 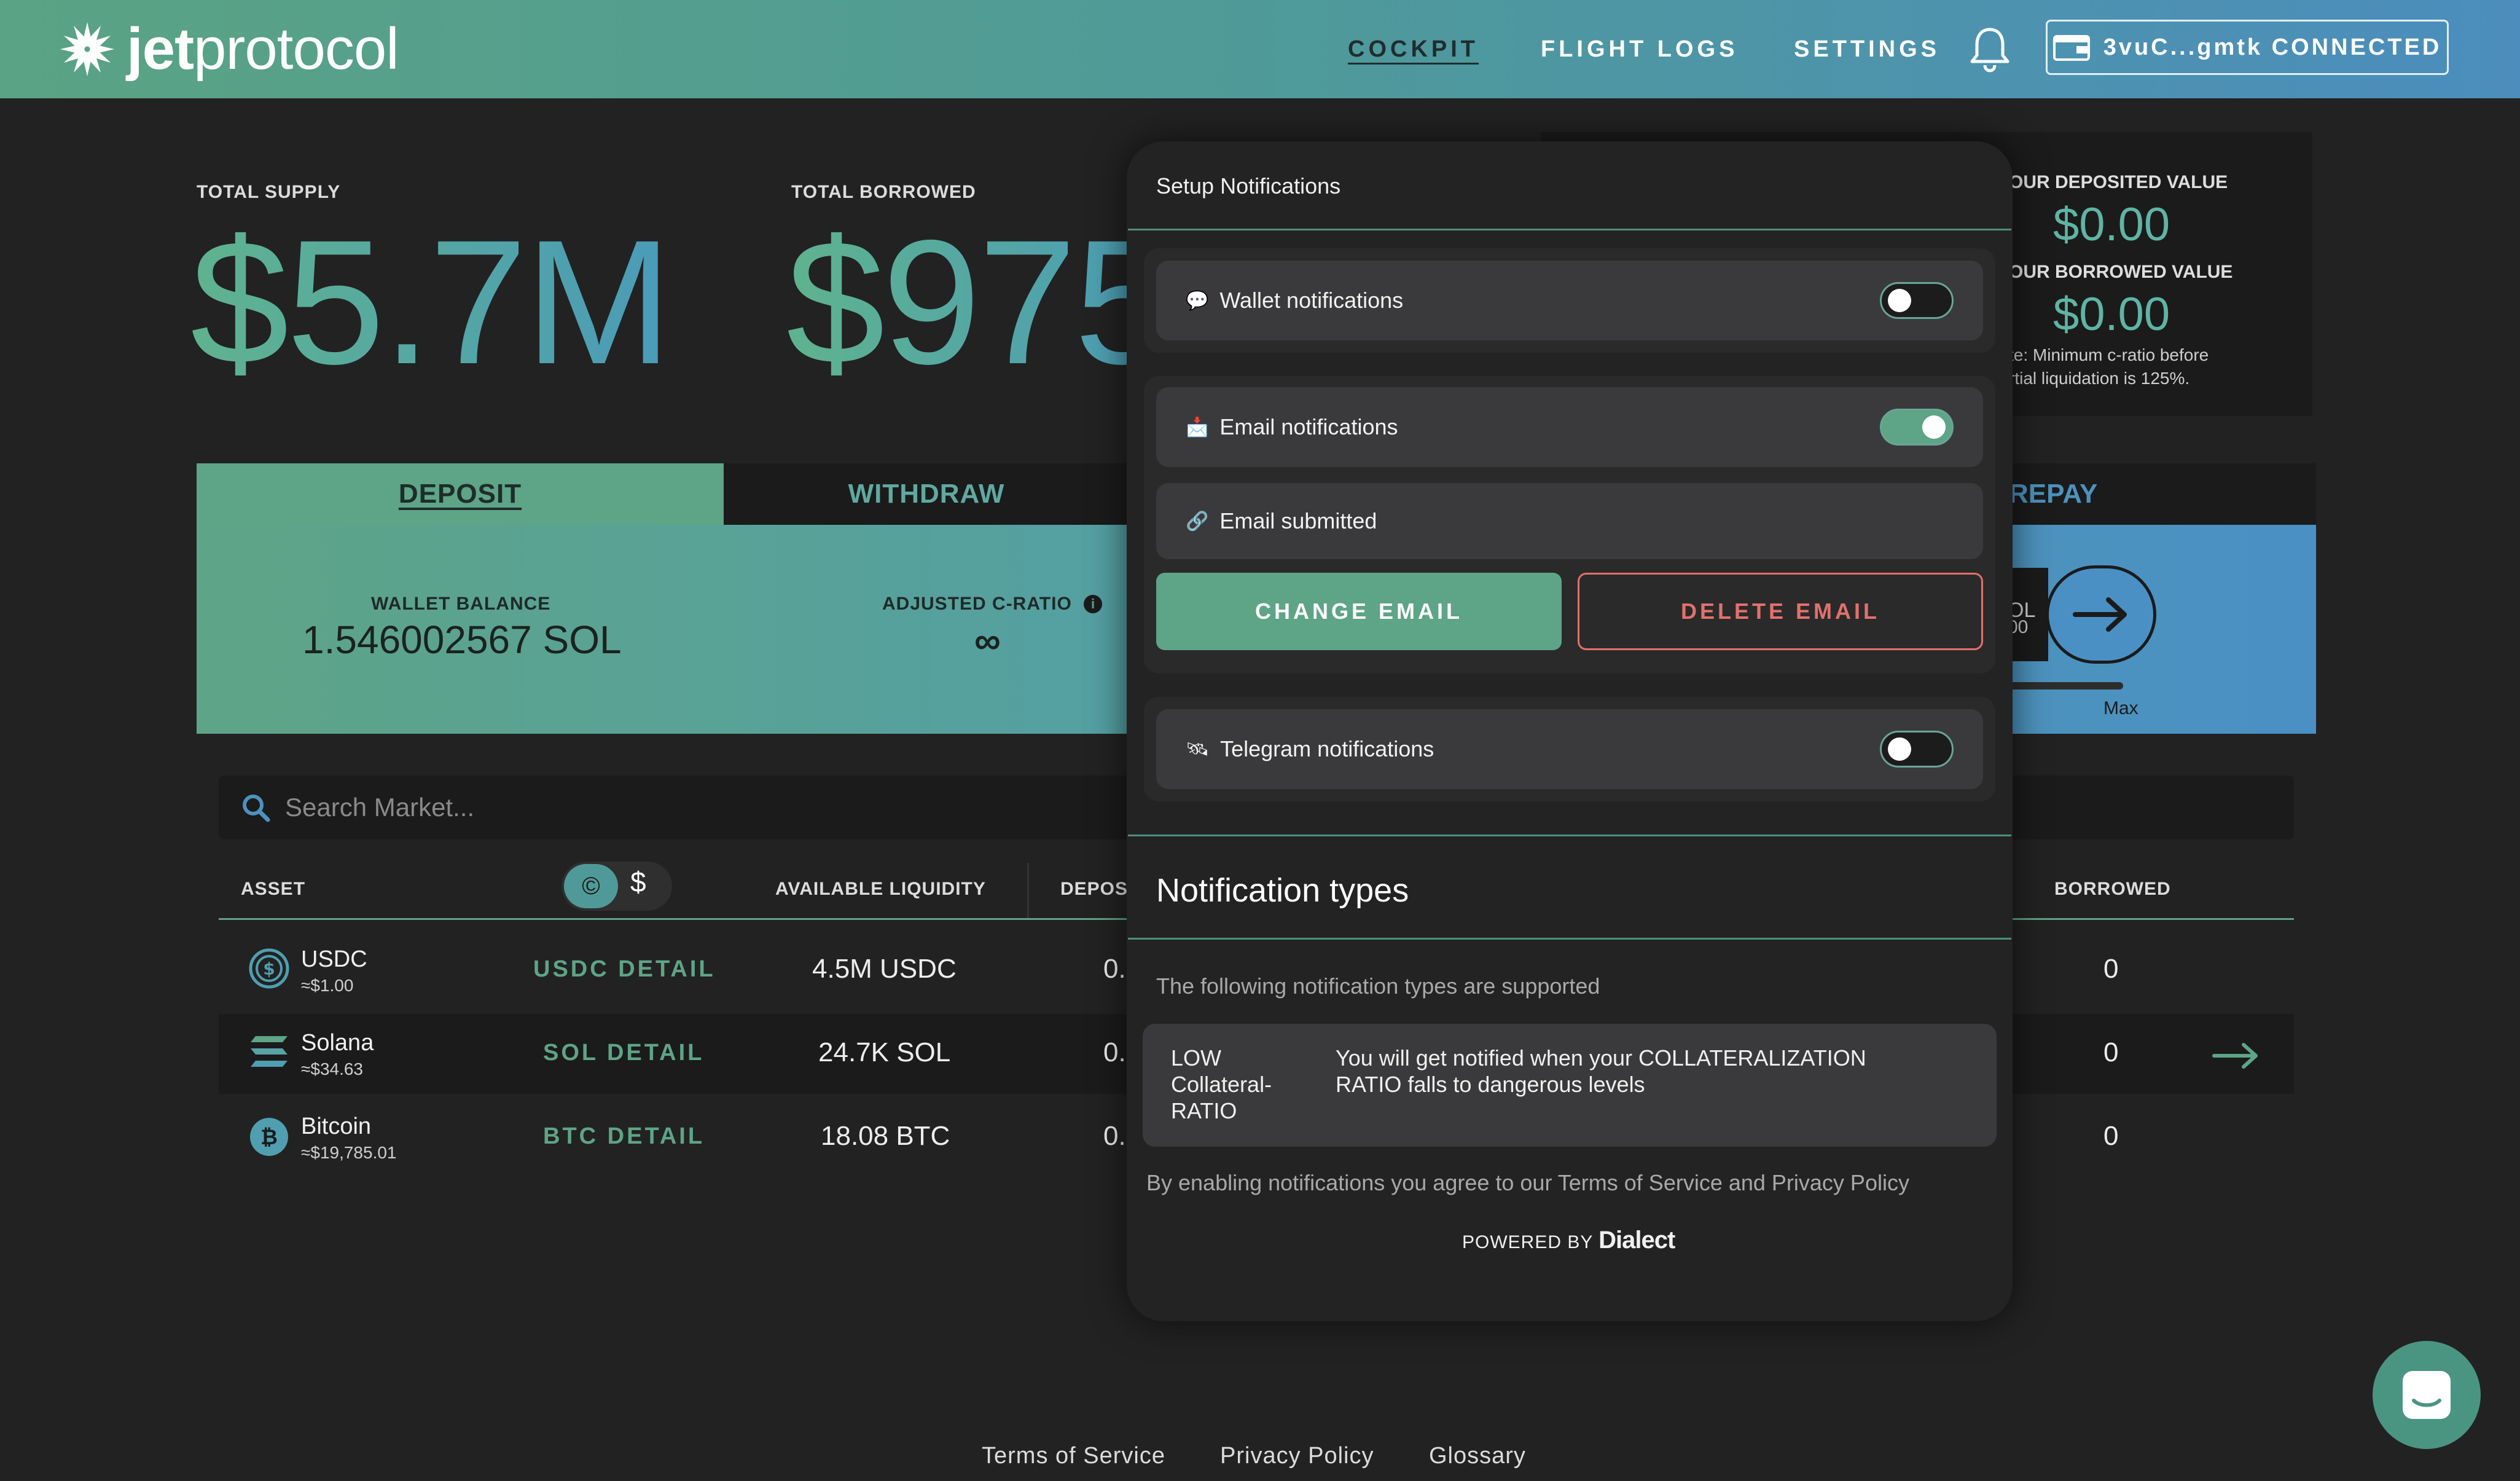 What do you see at coordinates (2120, 708) in the screenshot?
I see `max-label: Max` at bounding box center [2120, 708].